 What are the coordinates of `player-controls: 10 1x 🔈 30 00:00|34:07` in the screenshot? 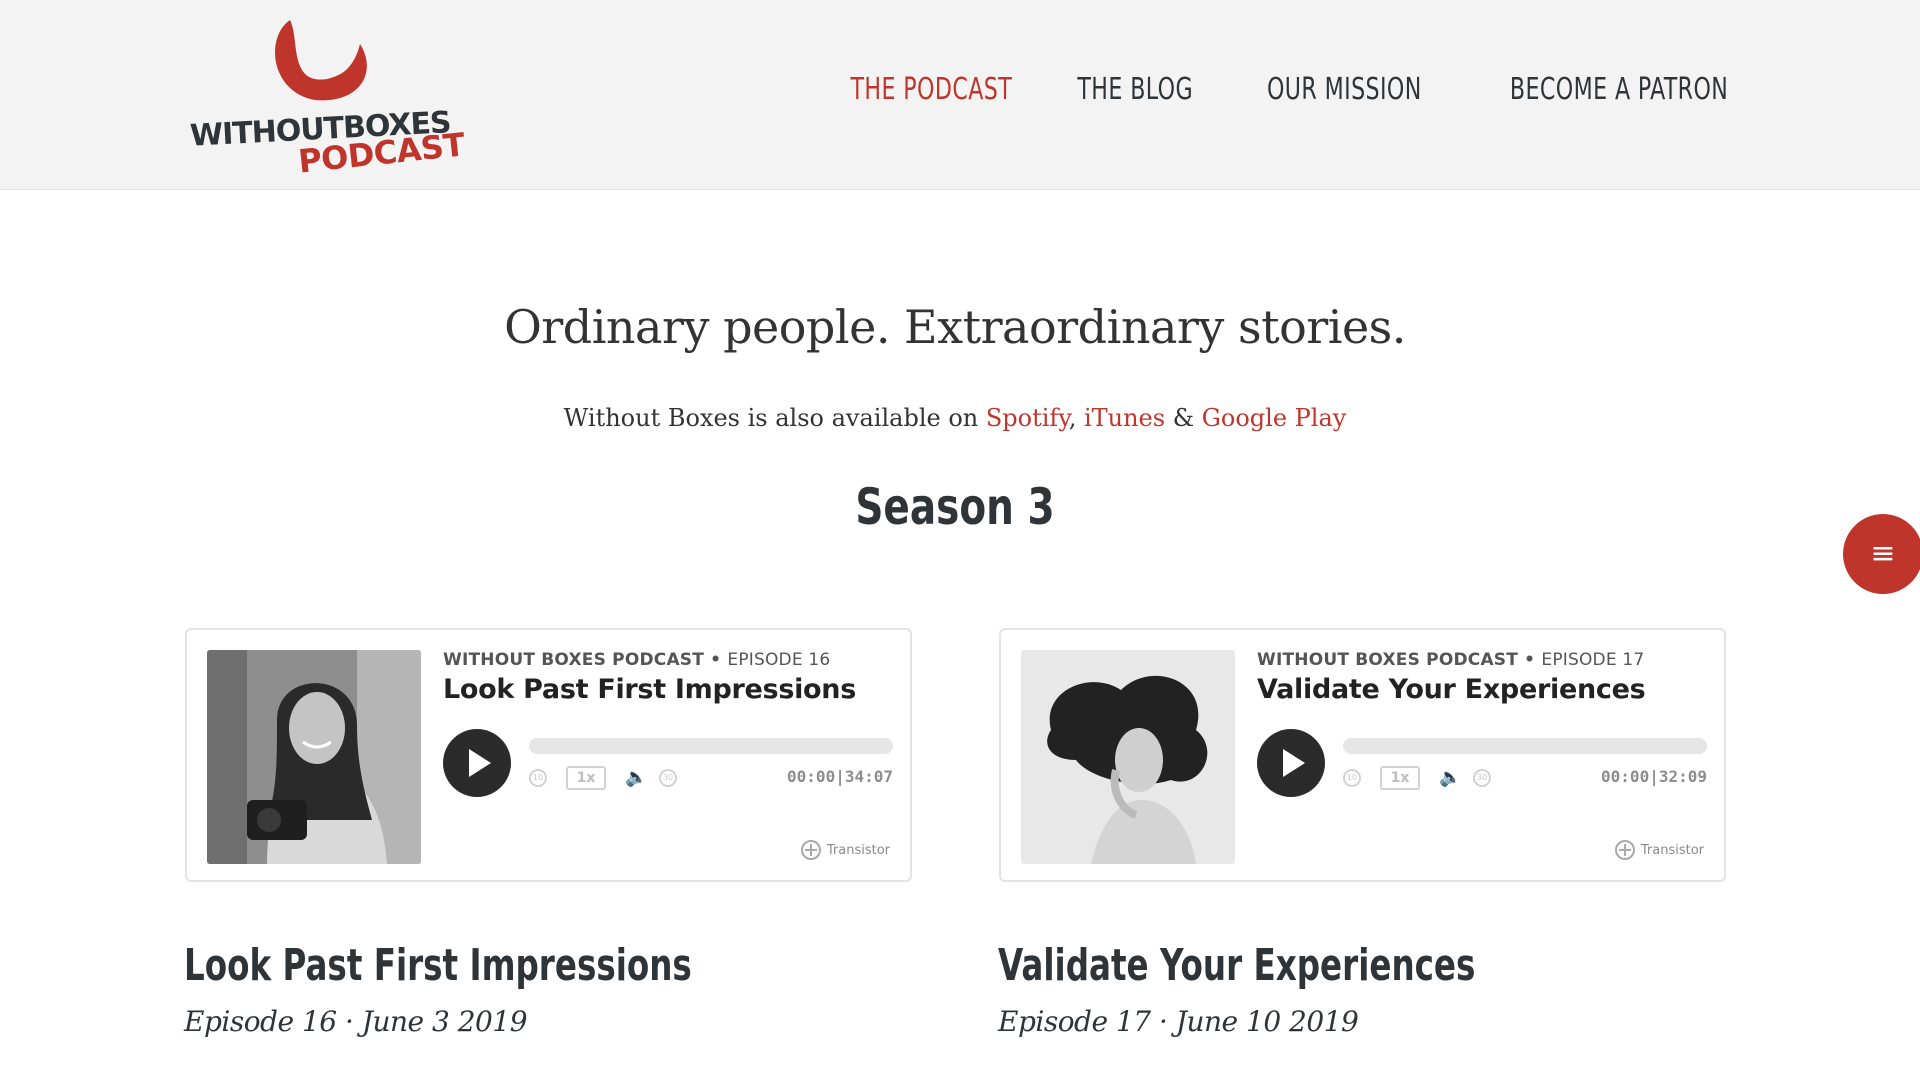 It's located at (711, 778).